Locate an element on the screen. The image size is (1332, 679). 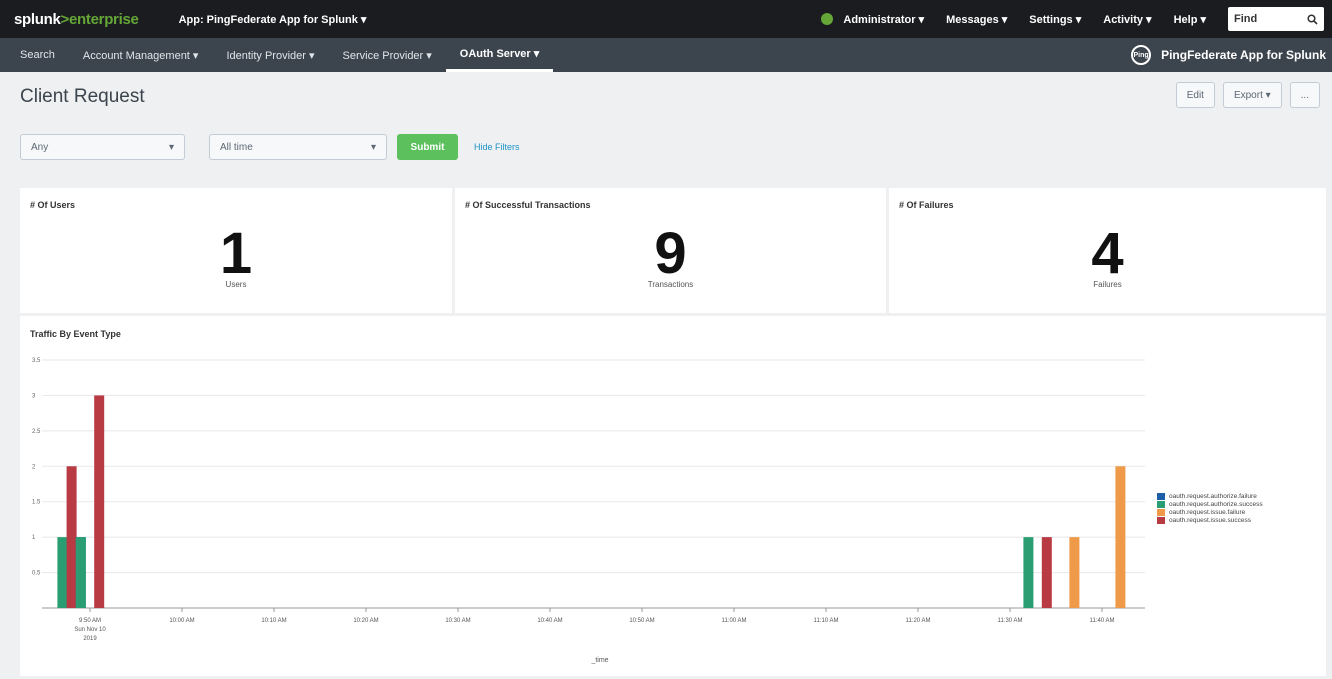
panel-title: # Of Failures is located at coordinates (926, 205).